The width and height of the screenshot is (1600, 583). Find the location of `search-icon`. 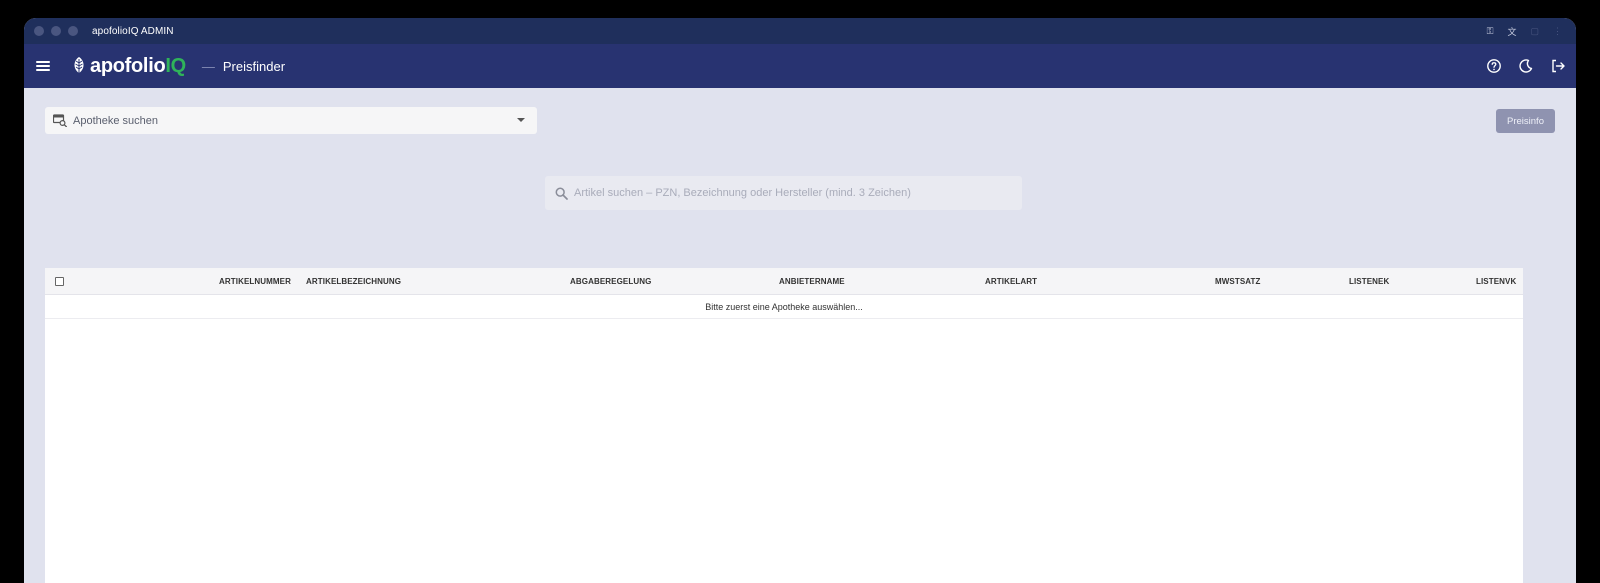

search-icon is located at coordinates (561, 193).